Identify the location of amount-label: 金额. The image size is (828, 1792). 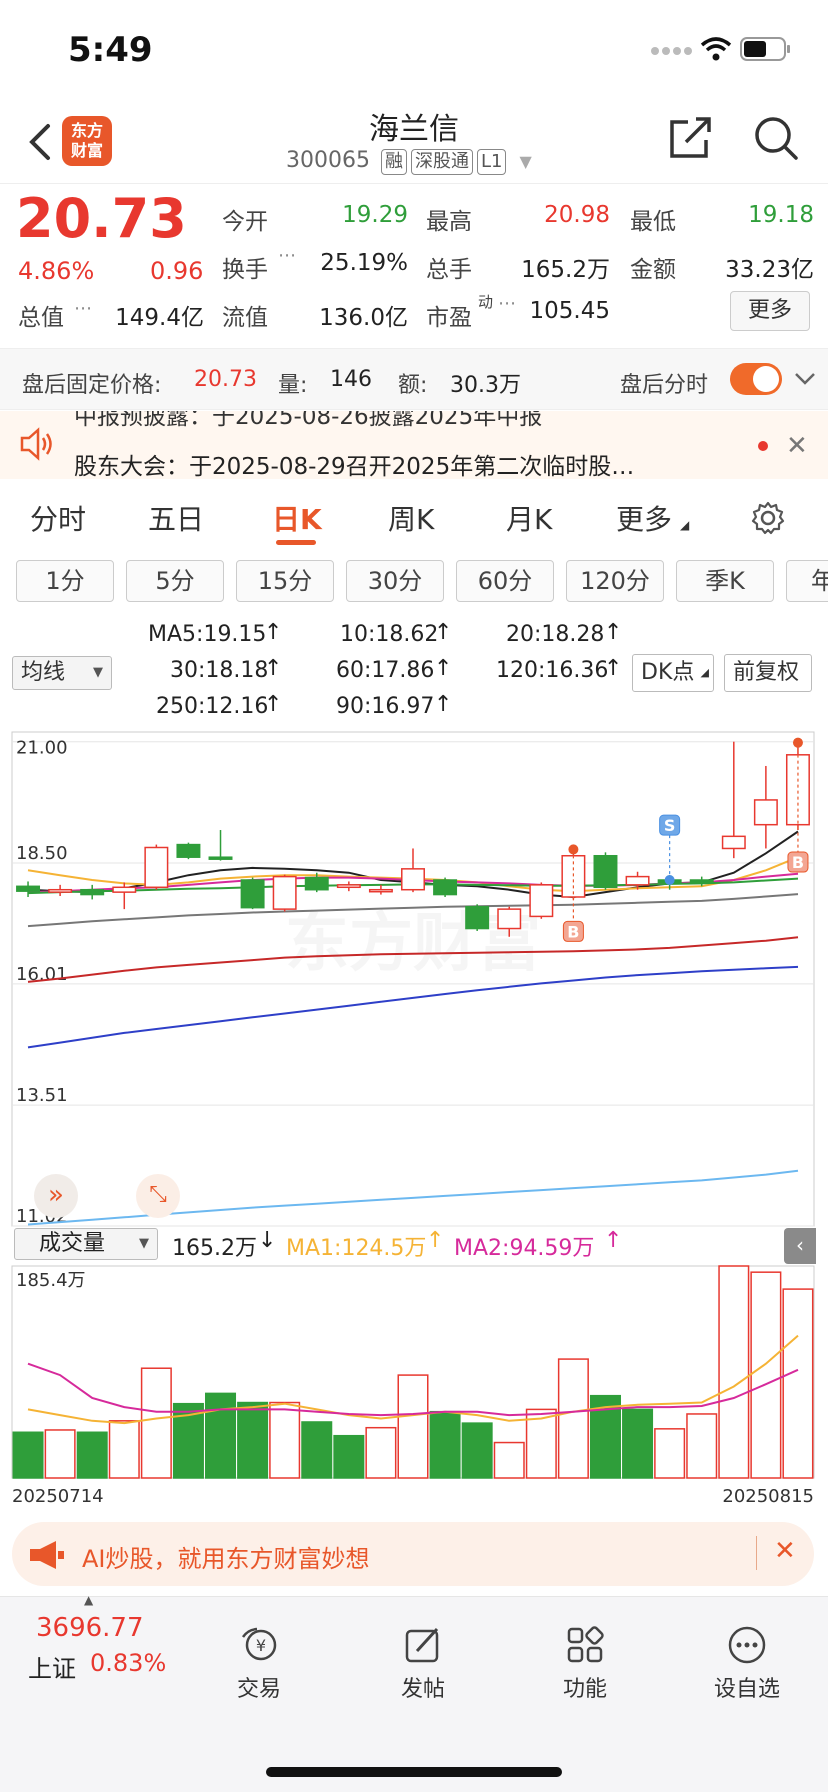
(653, 270).